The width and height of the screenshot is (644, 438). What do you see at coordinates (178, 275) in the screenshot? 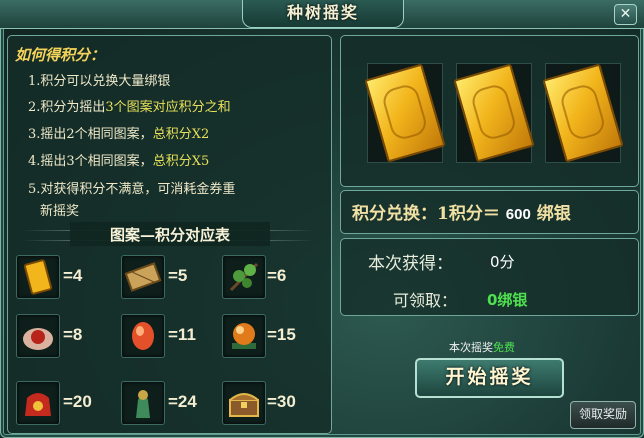
I see `table-value: =5` at bounding box center [178, 275].